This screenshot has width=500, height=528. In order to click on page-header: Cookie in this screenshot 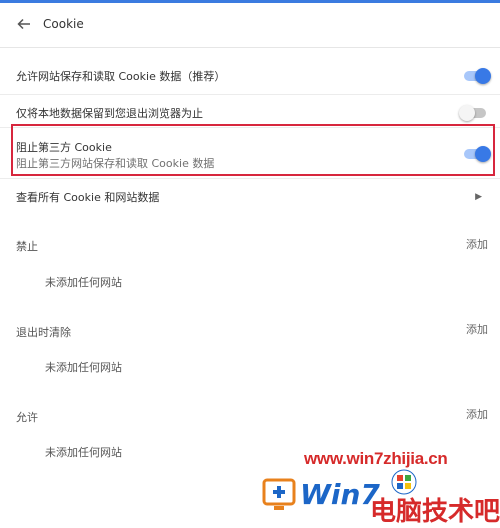, I will do `click(250, 25)`.